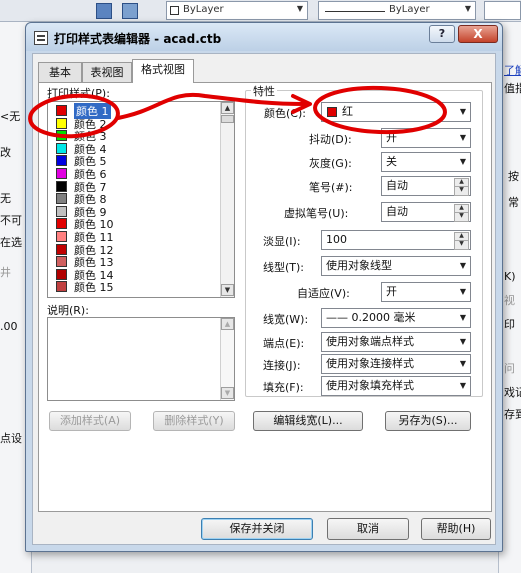  I want to click on right-fragment: 常, so click(513, 202).